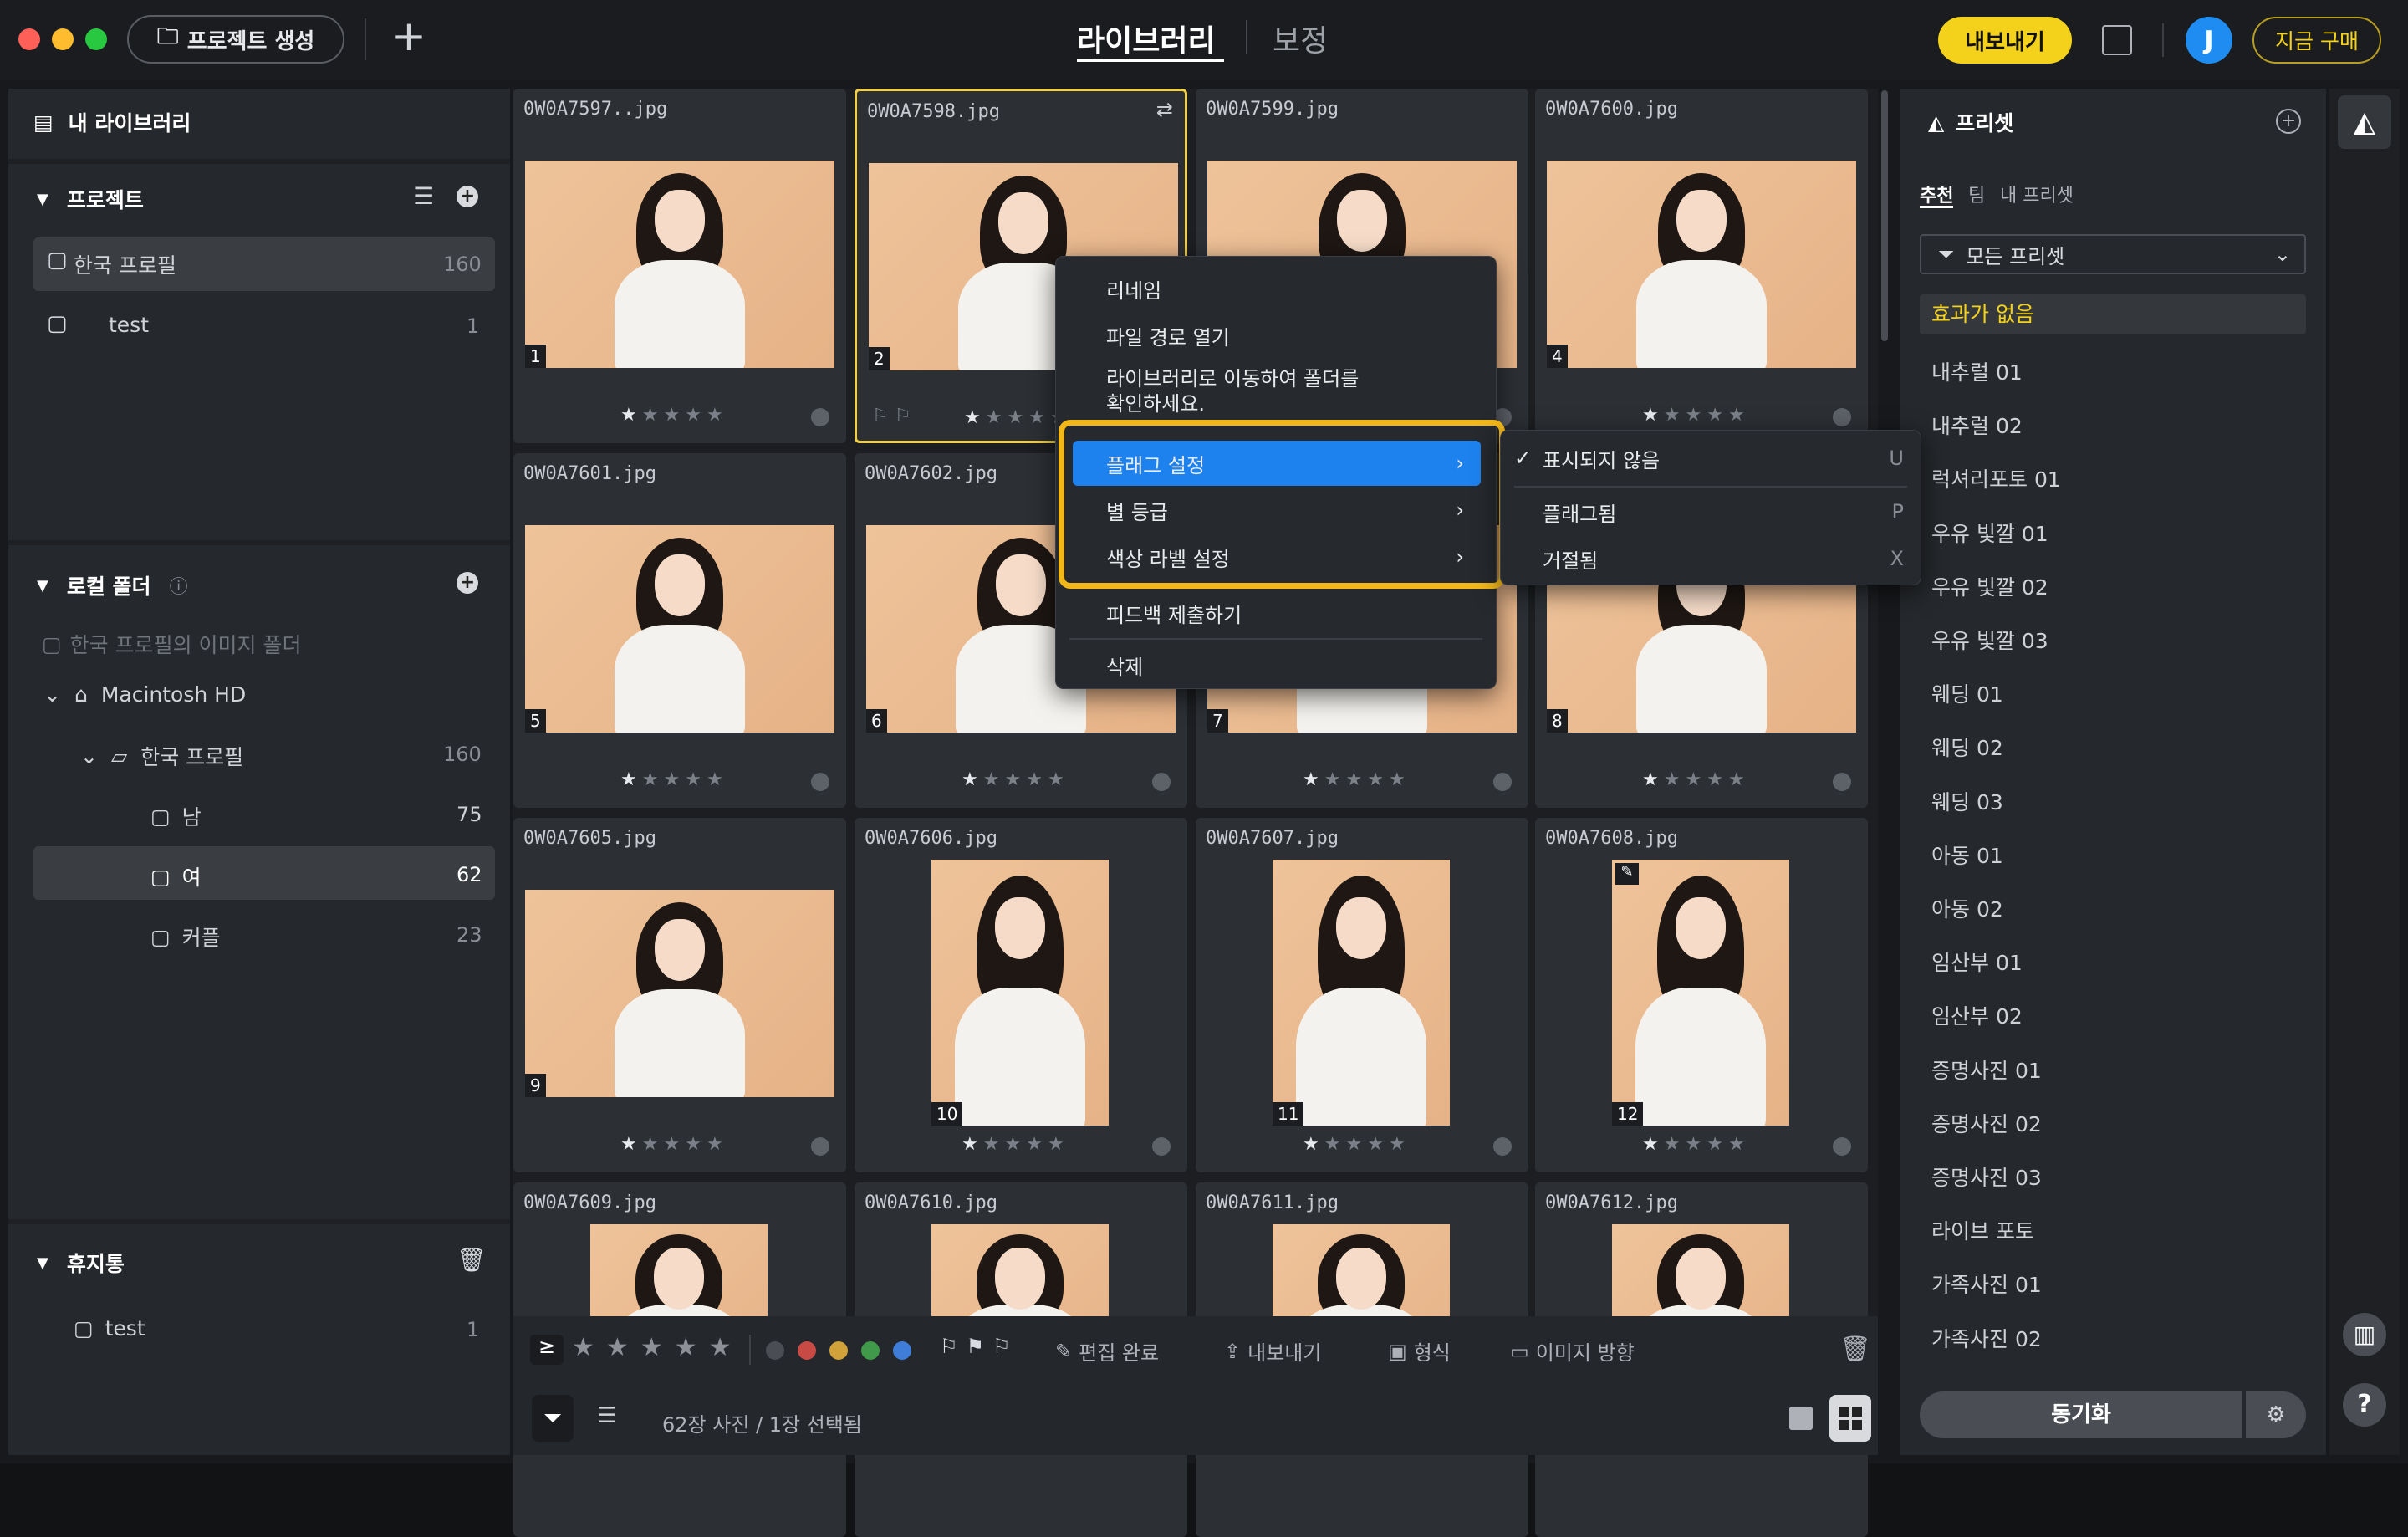 The width and height of the screenshot is (2408, 1537). What do you see at coordinates (2364, 1334) in the screenshot?
I see `book-icon: ▥` at bounding box center [2364, 1334].